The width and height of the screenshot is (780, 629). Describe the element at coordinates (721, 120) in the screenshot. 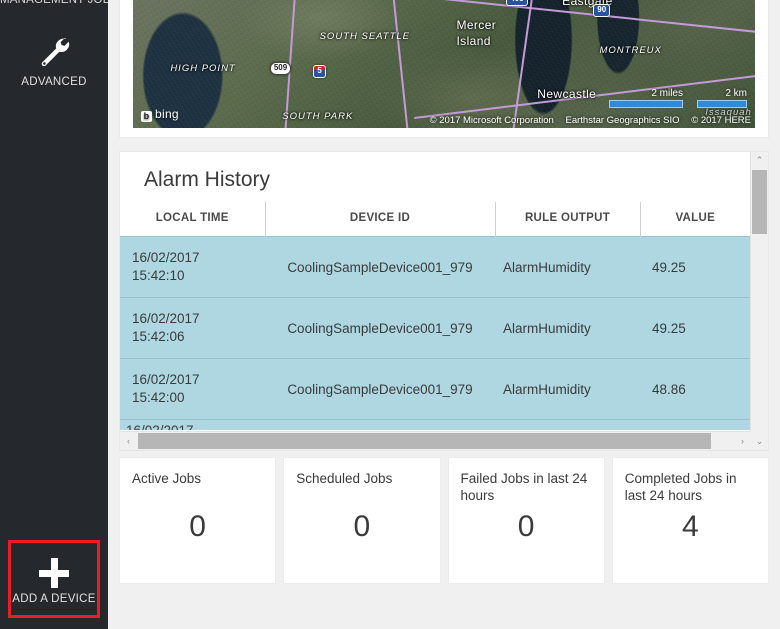

I see `map-attribution-here: © 2017 HERE` at that location.